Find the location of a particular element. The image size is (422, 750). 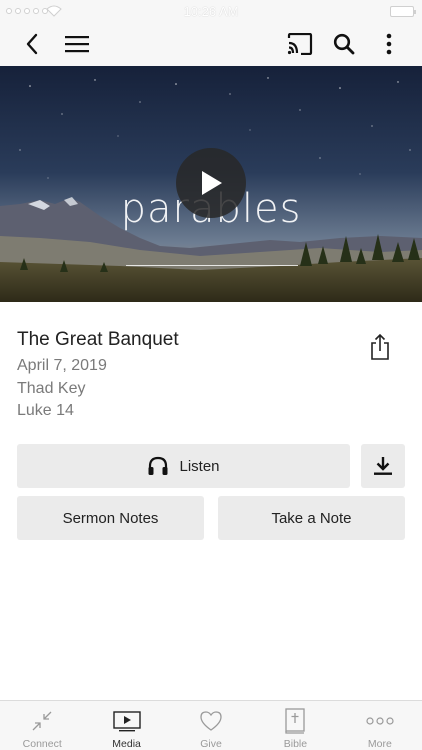

play-icon is located at coordinates (212, 183).